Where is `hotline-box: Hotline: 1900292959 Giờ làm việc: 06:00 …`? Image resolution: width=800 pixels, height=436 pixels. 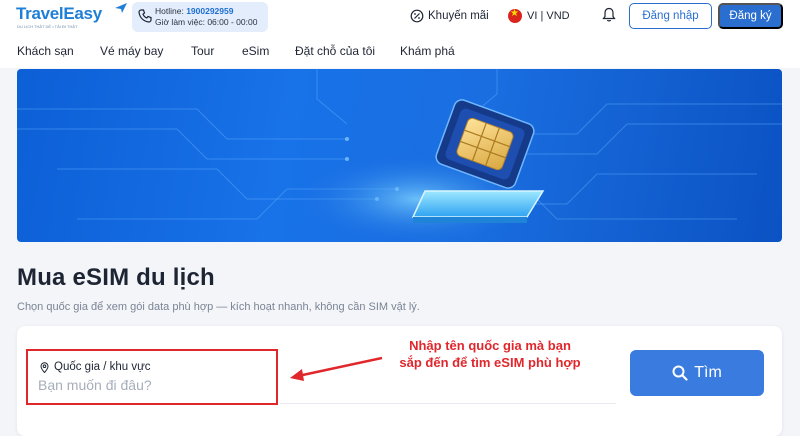
hotline-box: Hotline: 1900292959 Giờ làm việc: 06:00 … is located at coordinates (200, 17).